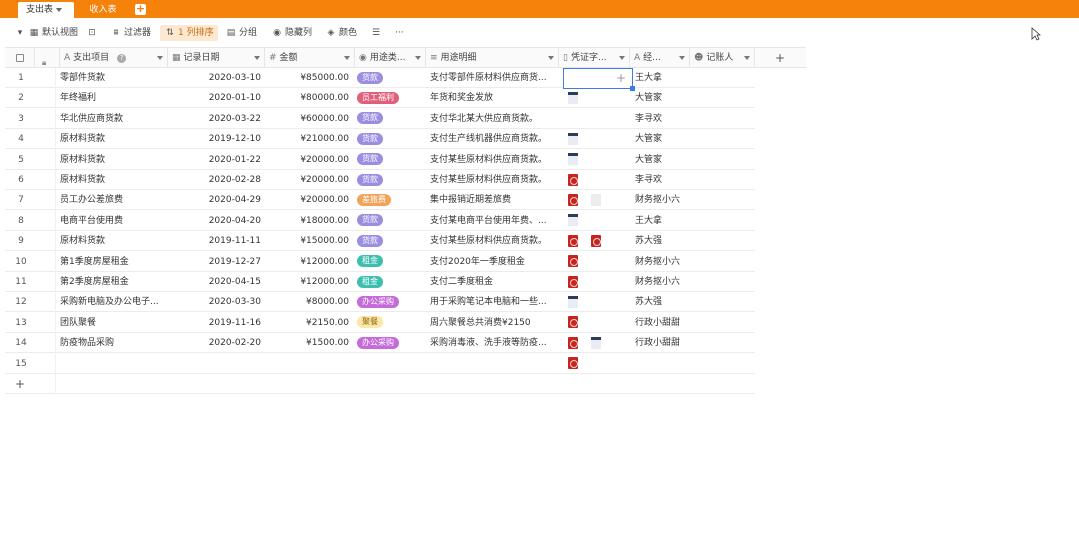 This screenshot has width=1079, height=541. I want to click on cell-item: 电商平台使用费, so click(114, 221).